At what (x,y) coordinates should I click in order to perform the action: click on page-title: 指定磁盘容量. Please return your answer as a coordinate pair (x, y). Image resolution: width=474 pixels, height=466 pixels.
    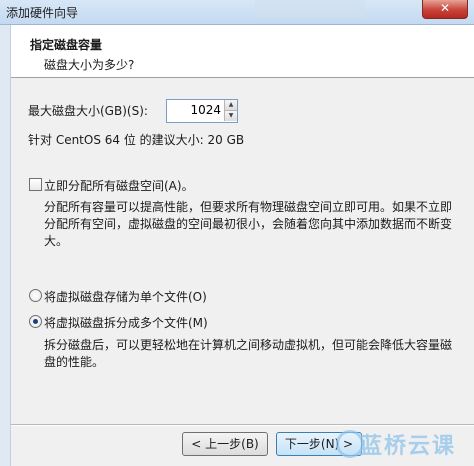
    Looking at the image, I should click on (66, 45).